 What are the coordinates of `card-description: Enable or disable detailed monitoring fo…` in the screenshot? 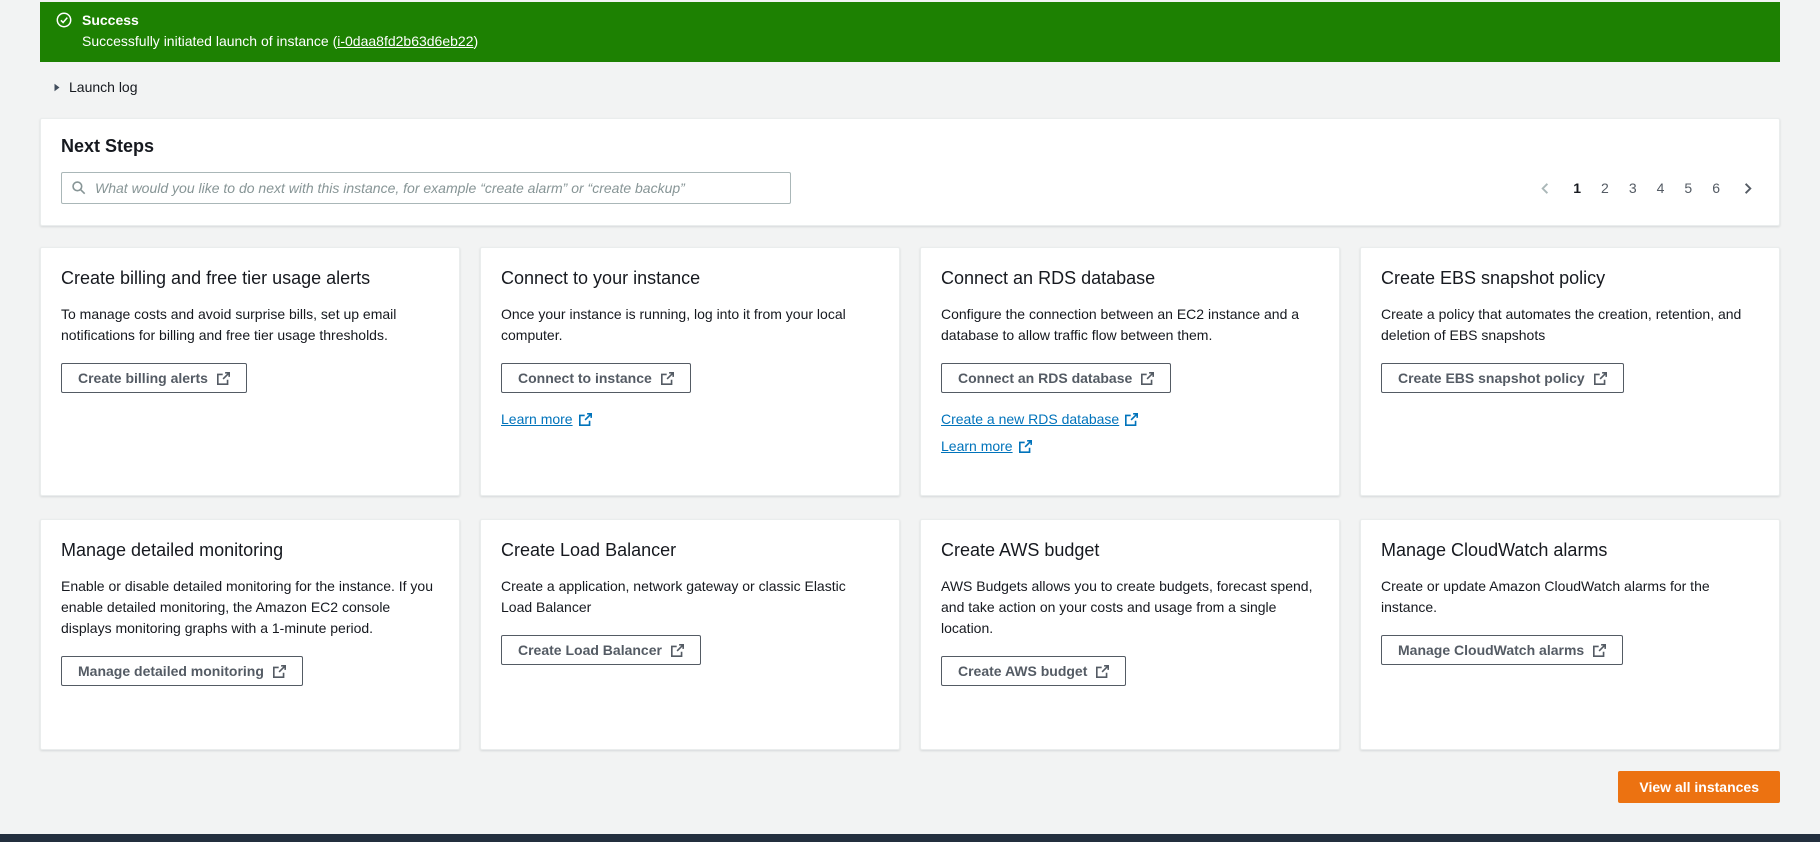 It's located at (247, 607).